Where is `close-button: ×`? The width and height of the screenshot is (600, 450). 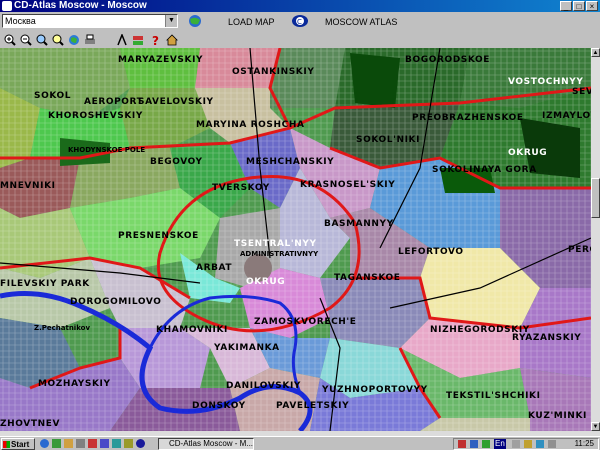 close-button: × is located at coordinates (592, 6).